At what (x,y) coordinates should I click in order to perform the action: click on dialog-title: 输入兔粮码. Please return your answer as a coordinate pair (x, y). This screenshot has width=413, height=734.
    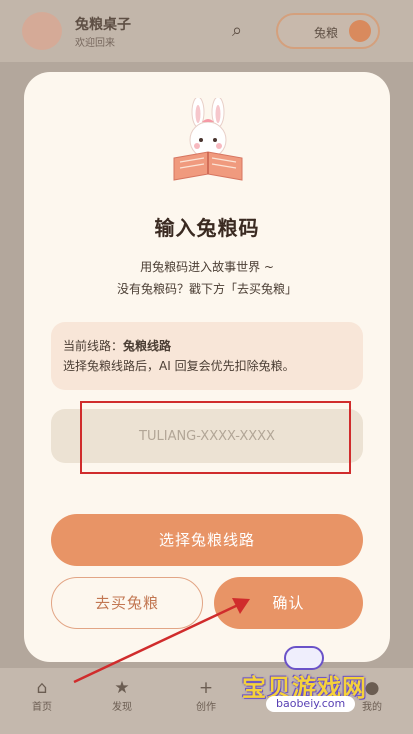
    Looking at the image, I should click on (207, 228).